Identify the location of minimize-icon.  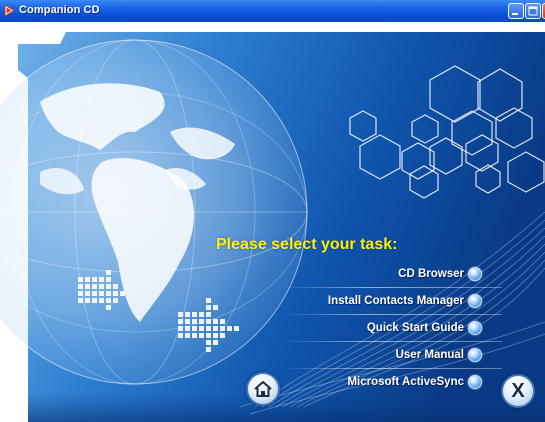
(515, 14).